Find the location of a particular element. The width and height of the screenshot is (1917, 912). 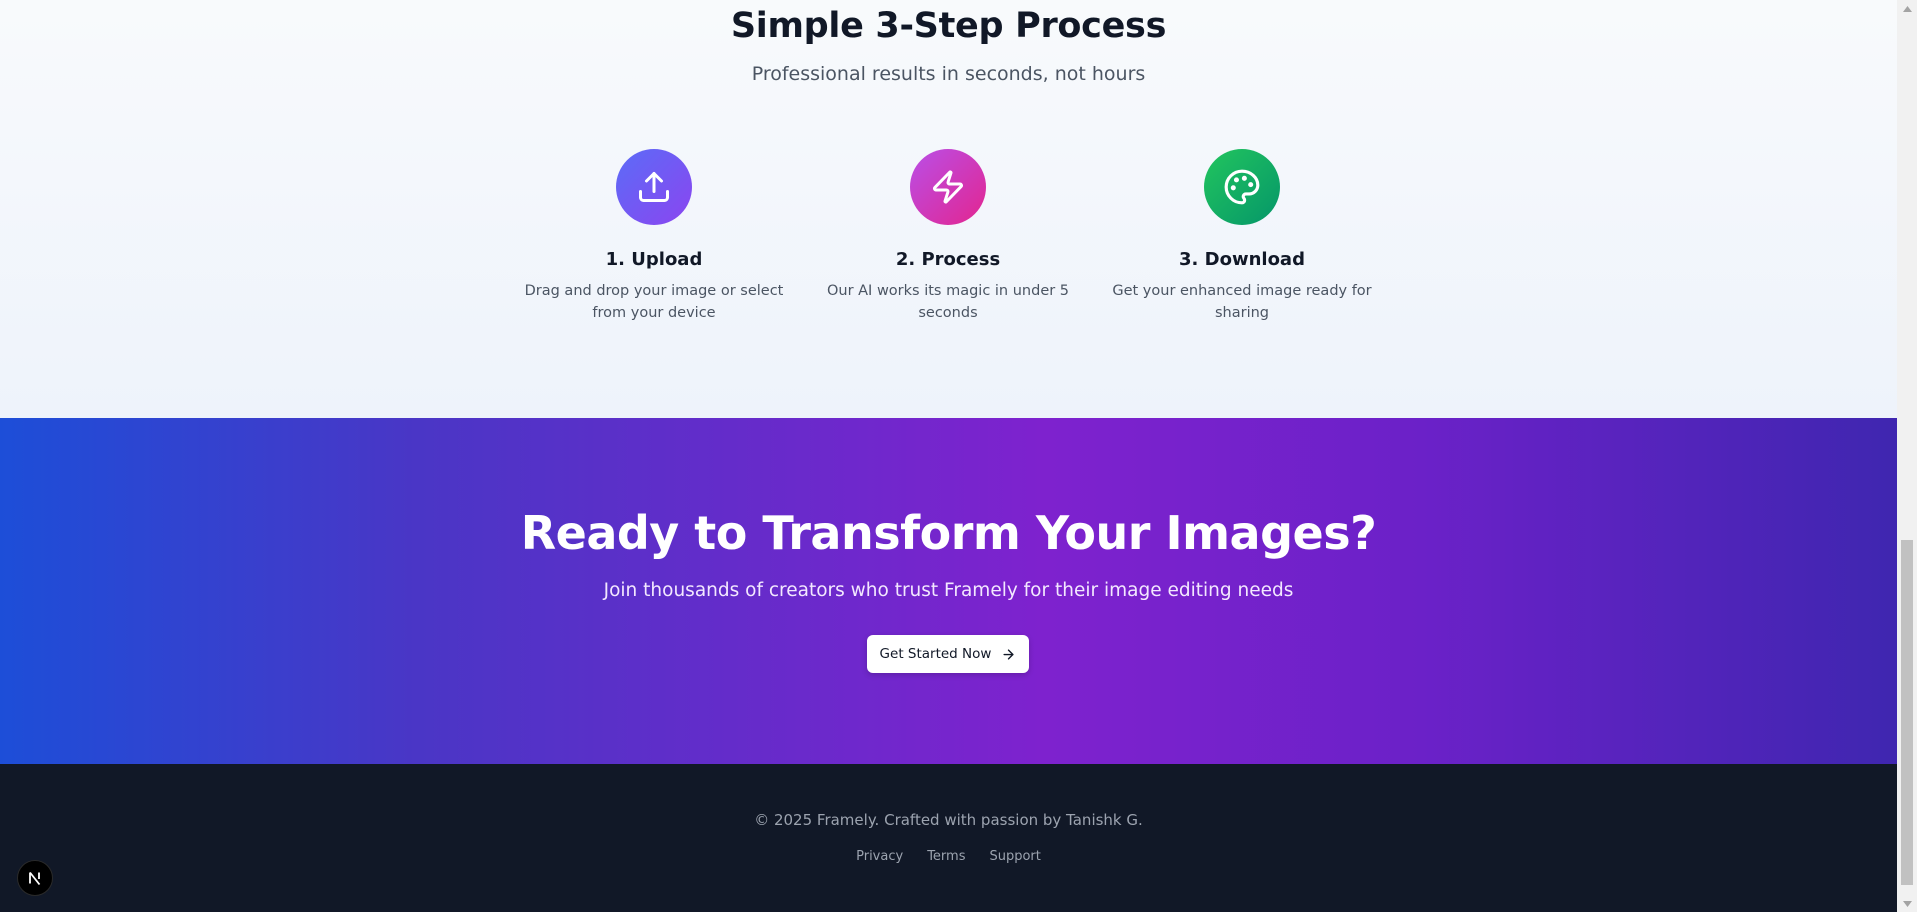

footer-links: Privacy Terms Support is located at coordinates (948, 856).